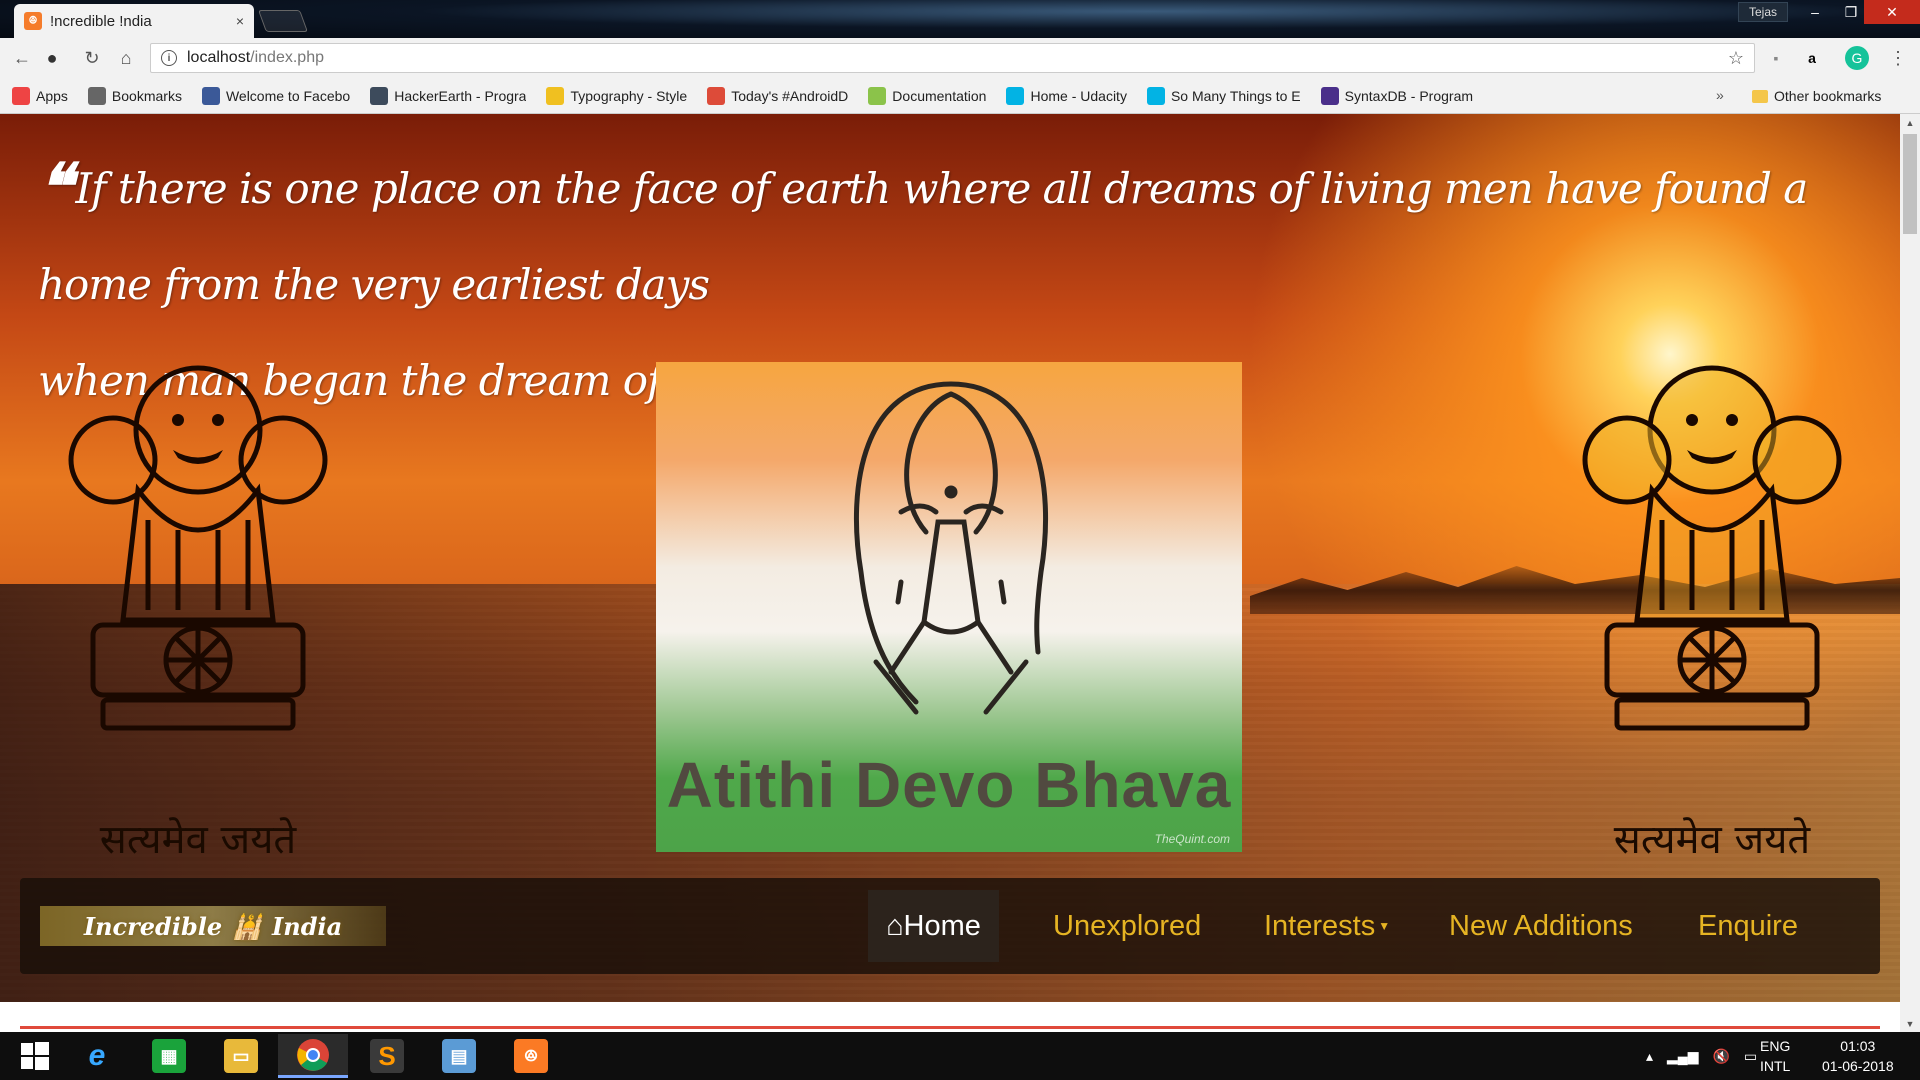 Image resolution: width=1920 pixels, height=1080 pixels. Describe the element at coordinates (240, 21) in the screenshot. I see `tab-close-icon: ×` at that location.